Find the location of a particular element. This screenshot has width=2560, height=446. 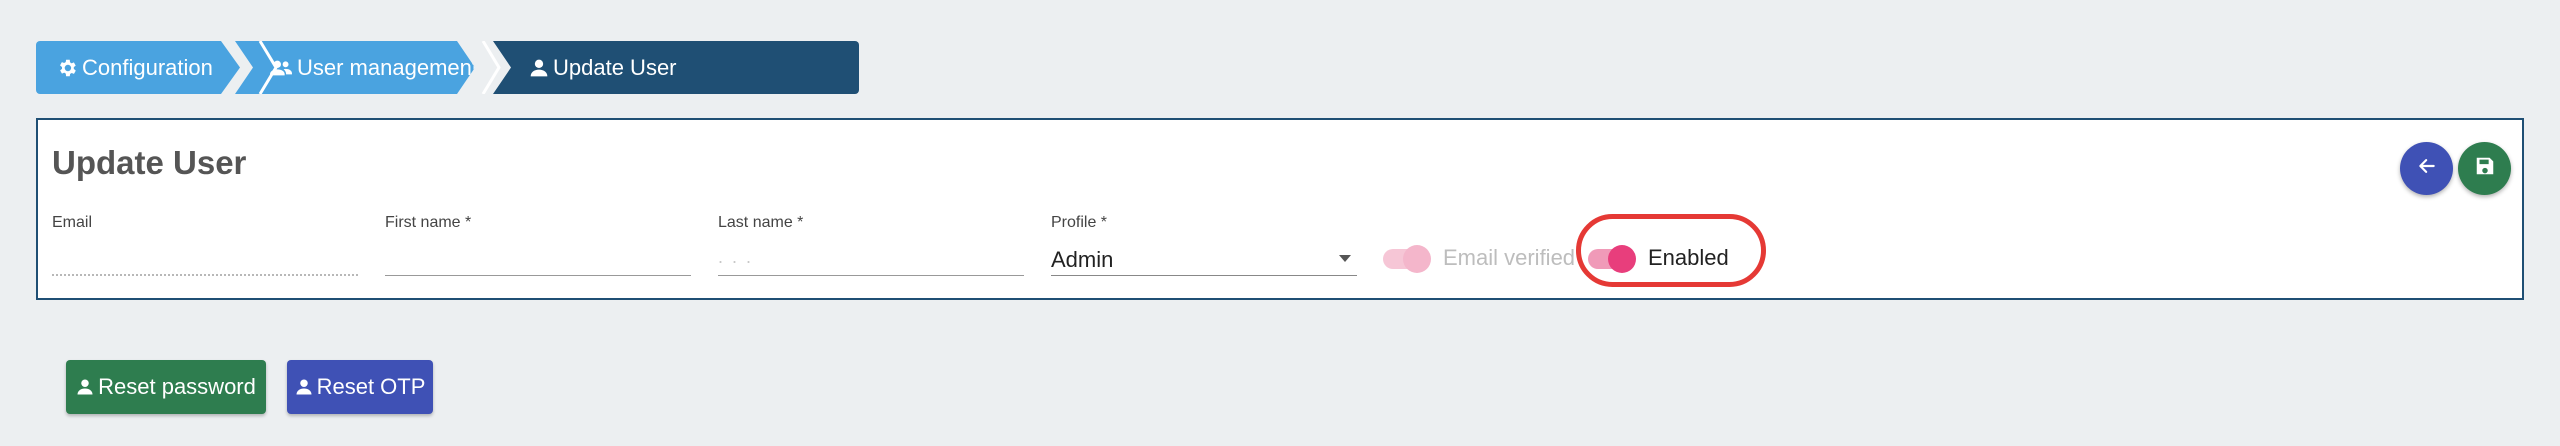

email-verified-toggle is located at coordinates (1407, 259).